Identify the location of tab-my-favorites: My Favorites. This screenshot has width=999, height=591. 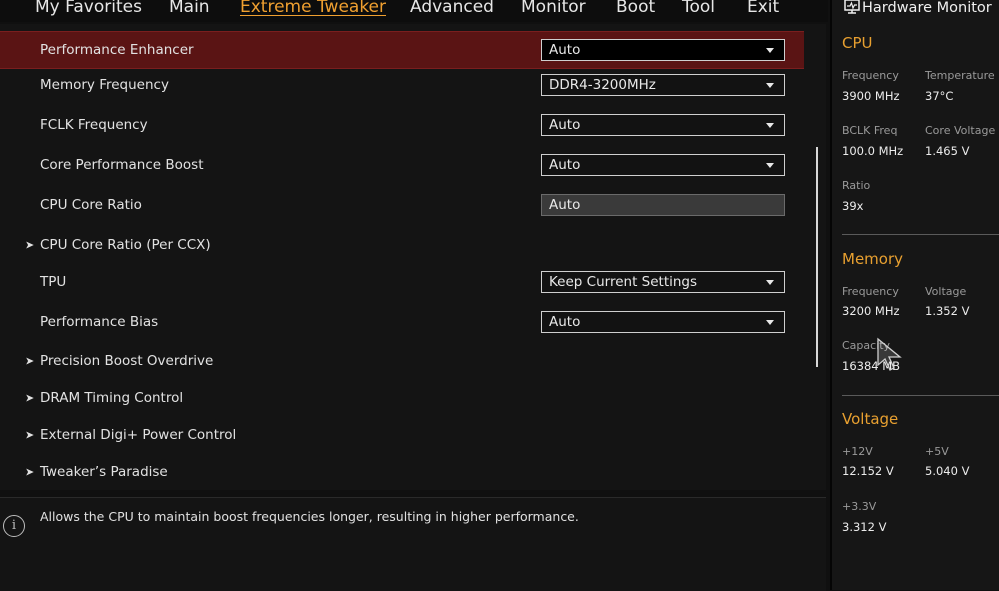
(88, 8).